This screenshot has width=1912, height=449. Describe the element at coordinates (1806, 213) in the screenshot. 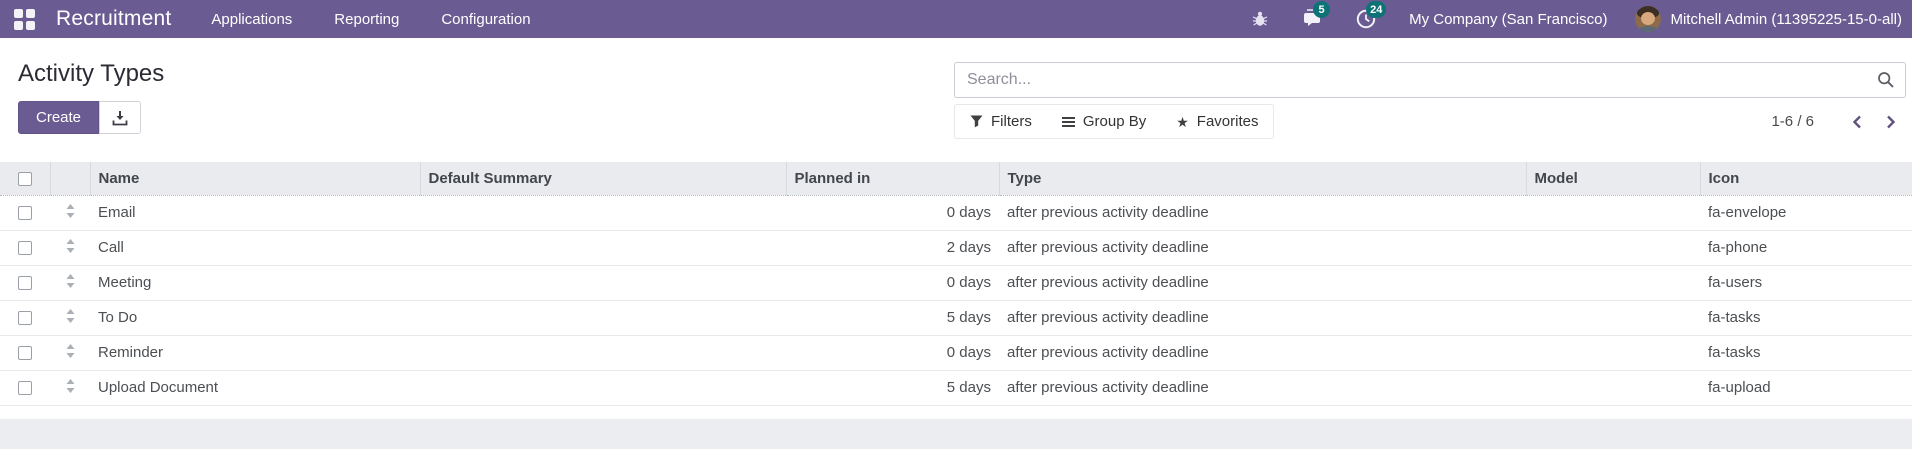

I see `cell-icon: fa-envelope` at that location.